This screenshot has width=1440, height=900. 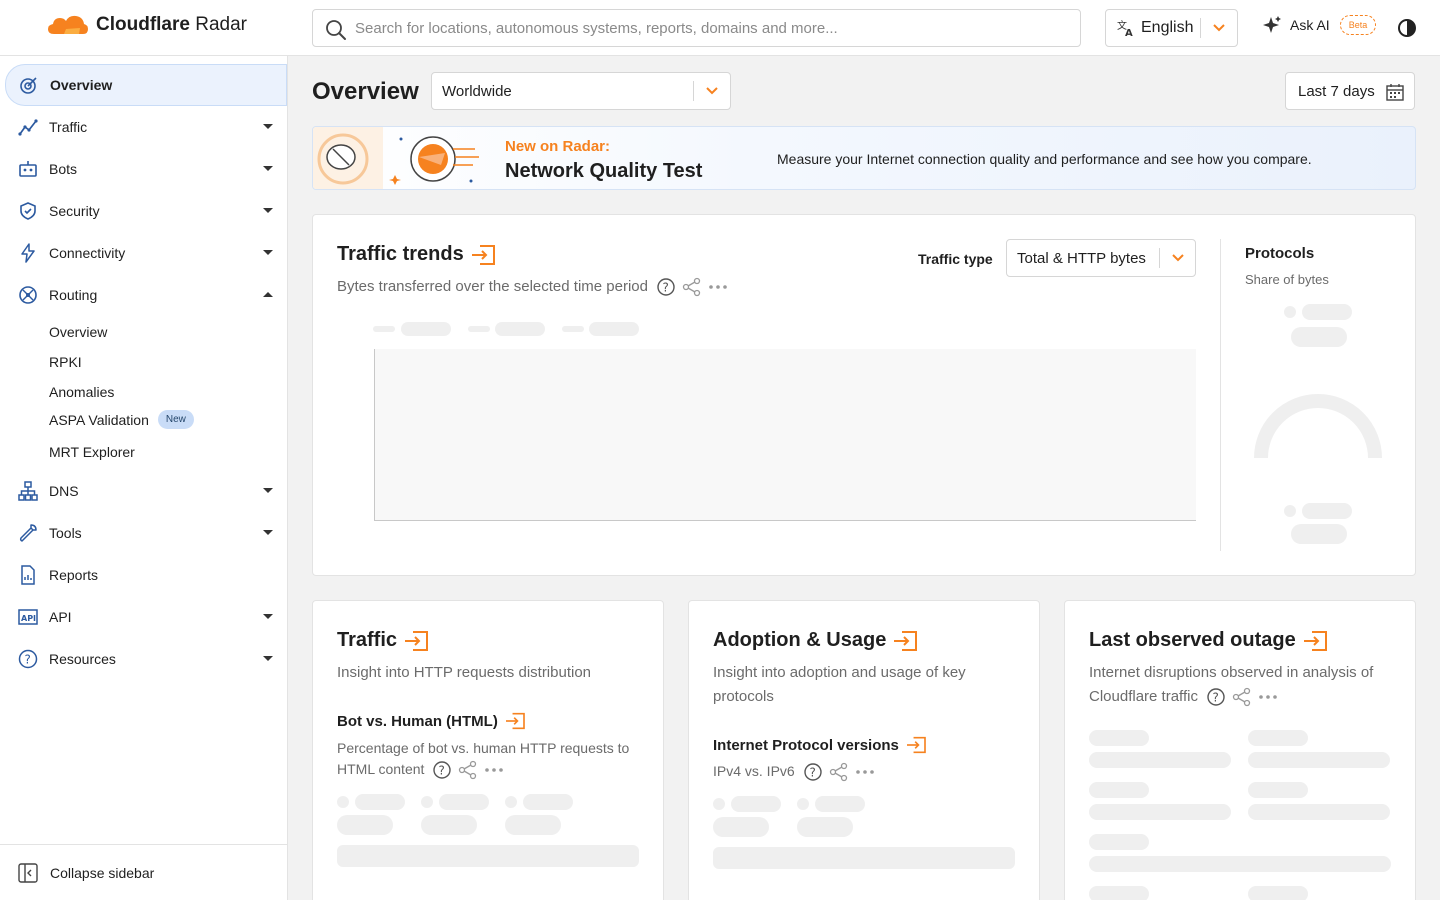 I want to click on card-title-text: Traffic, so click(x=367, y=640).